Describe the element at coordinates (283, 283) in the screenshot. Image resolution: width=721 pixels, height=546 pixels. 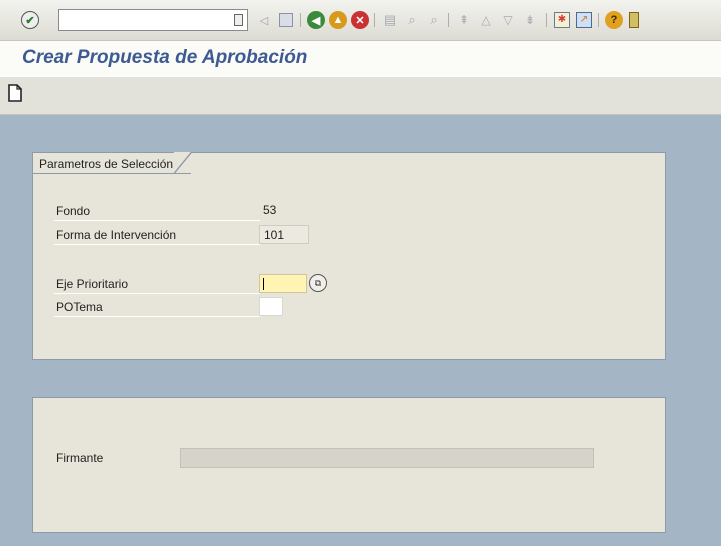
I see `eje-prioritario-input` at that location.